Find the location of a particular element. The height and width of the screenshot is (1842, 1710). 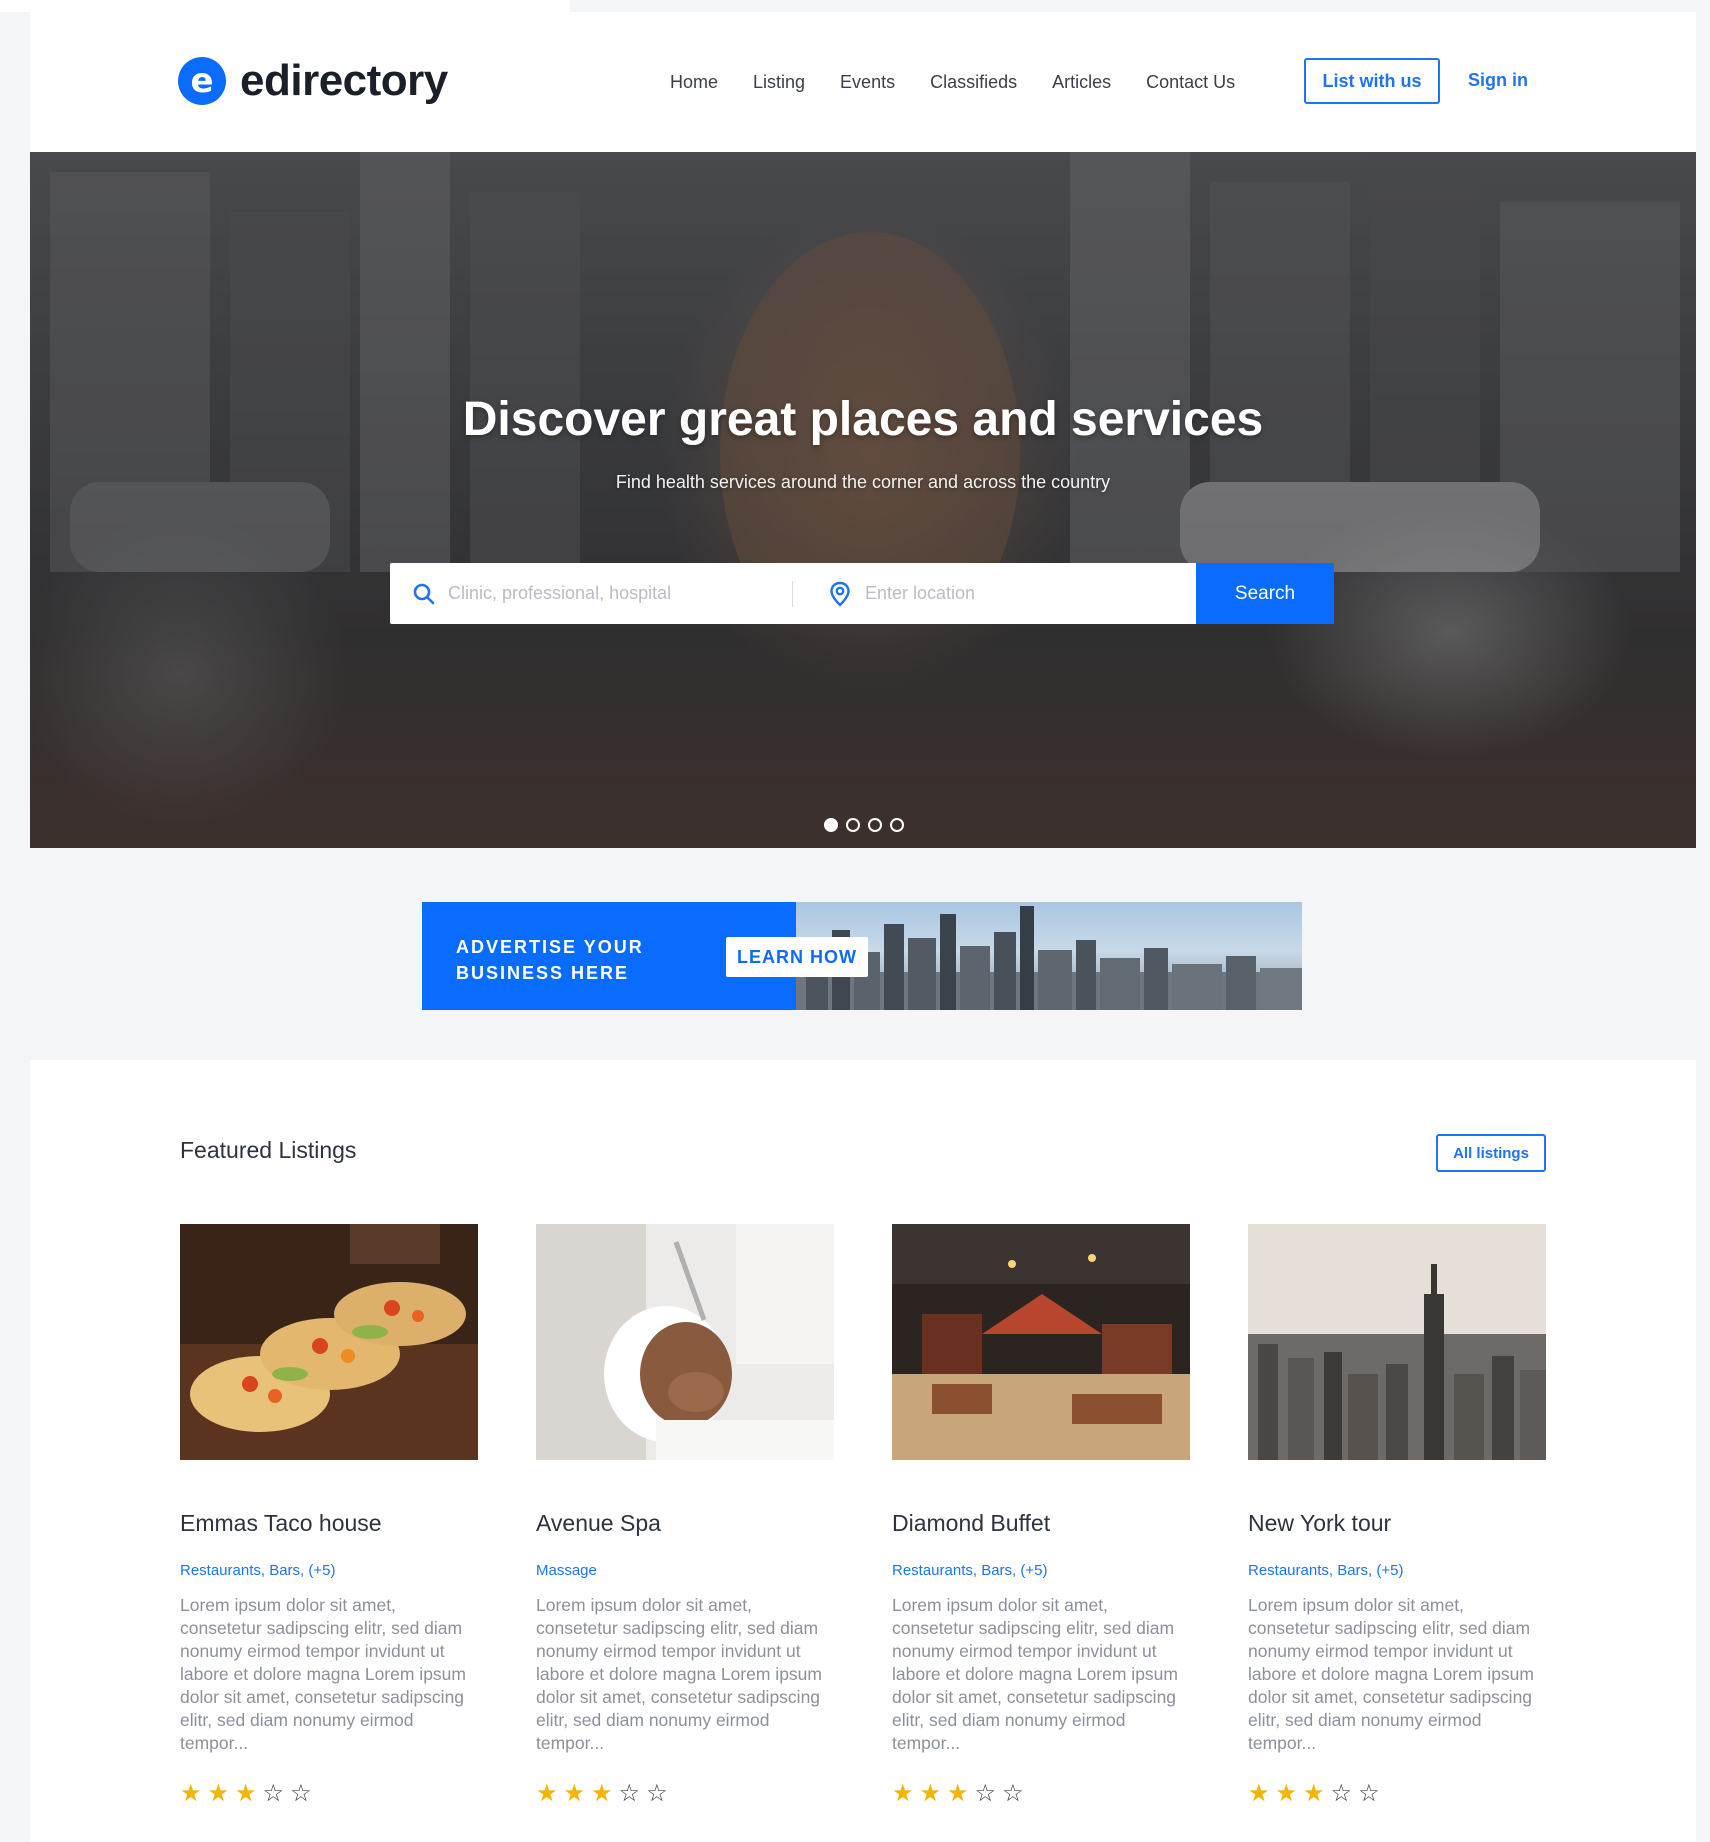

listing-title: Emmas Taco house is located at coordinates (281, 1523).